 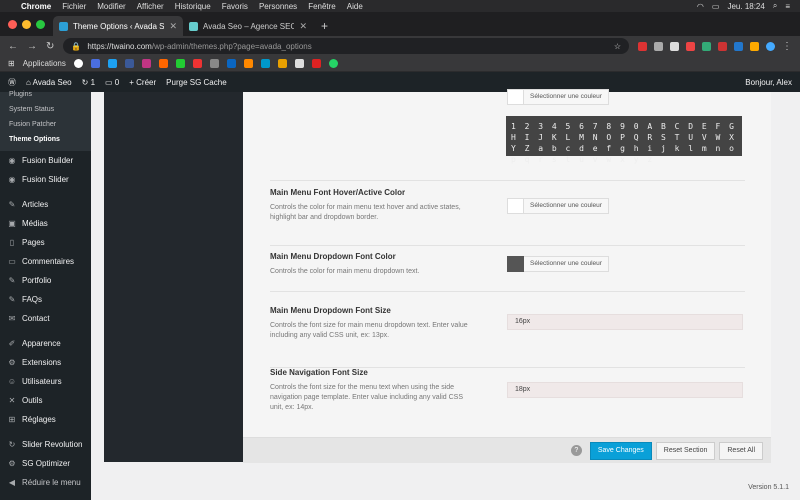 What do you see at coordinates (12, 24) in the screenshot?
I see `close-window-button` at bounding box center [12, 24].